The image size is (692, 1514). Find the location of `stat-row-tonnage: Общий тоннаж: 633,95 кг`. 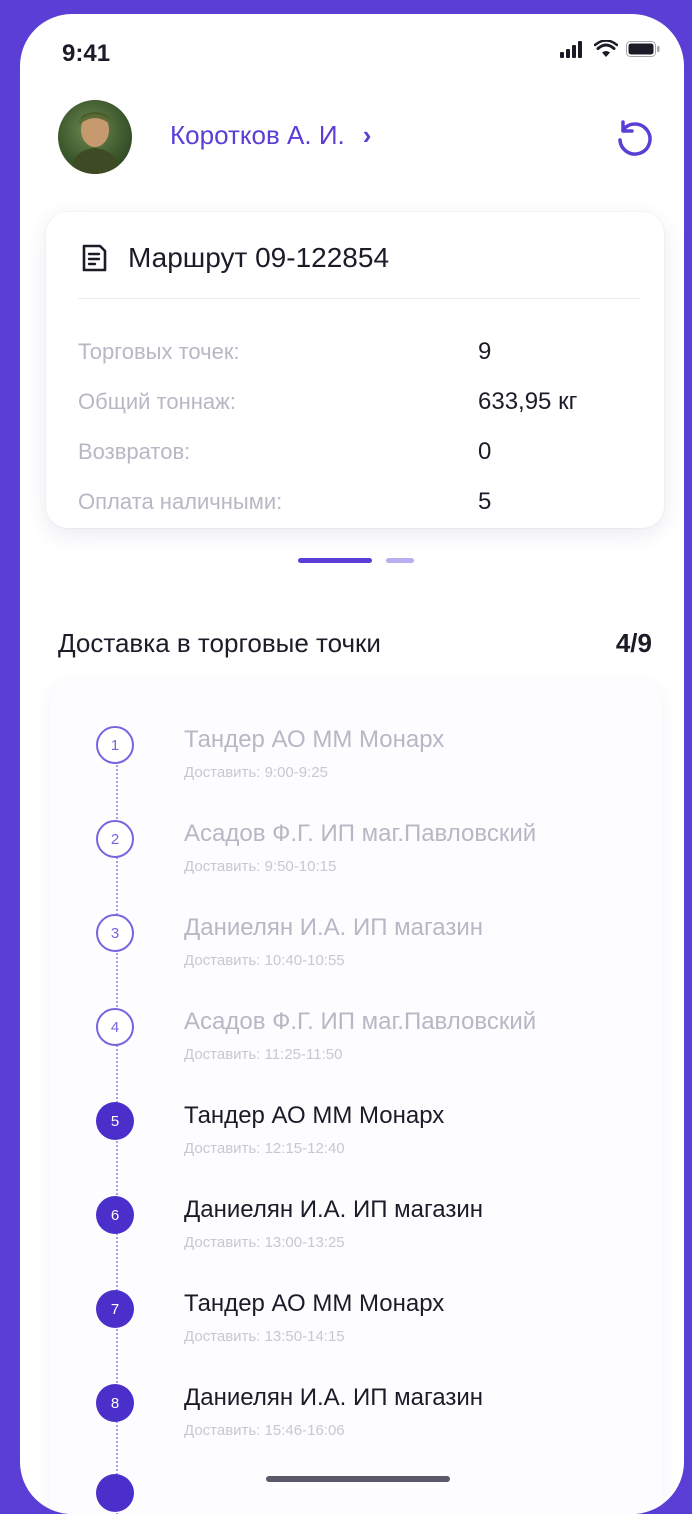

stat-row-tonnage: Общий тоннаж: 633,95 кг is located at coordinates (359, 402).